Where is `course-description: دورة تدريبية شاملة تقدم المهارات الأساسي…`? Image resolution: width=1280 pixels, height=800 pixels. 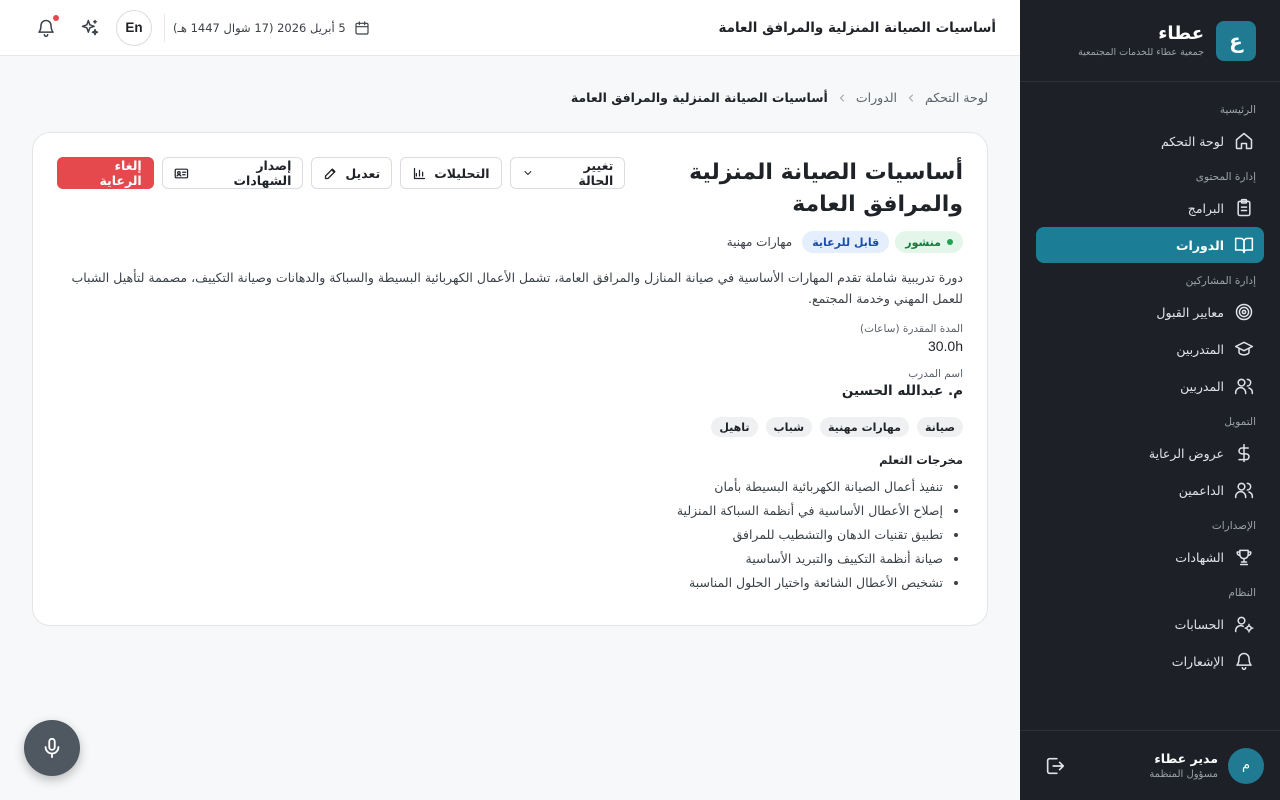
course-description: دورة تدريبية شاملة تقدم المهارات الأساسي… is located at coordinates (517, 288).